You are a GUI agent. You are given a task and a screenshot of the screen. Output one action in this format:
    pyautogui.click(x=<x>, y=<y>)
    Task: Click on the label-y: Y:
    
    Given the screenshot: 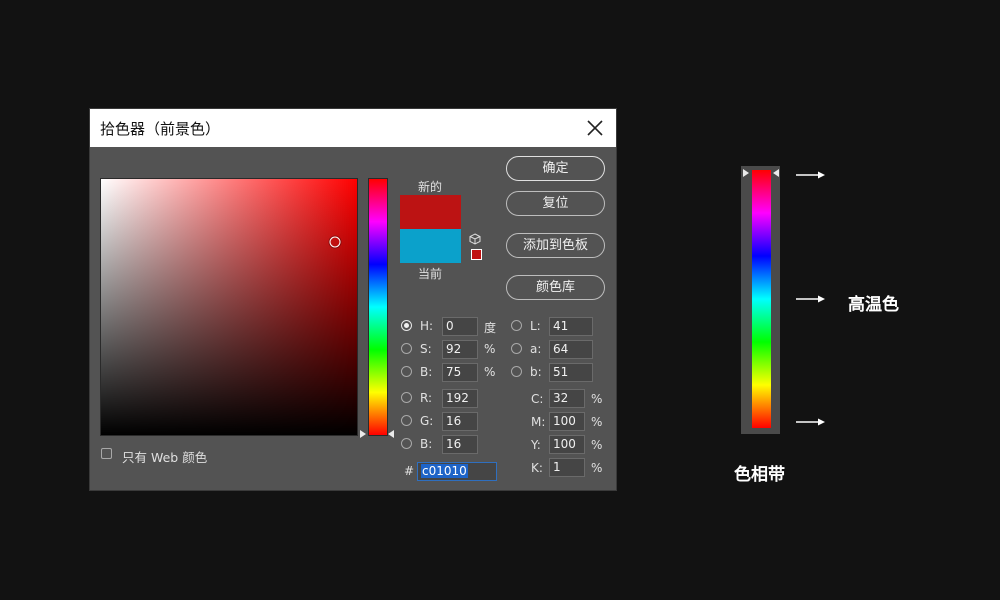 What is the action you would take?
    pyautogui.click(x=536, y=445)
    